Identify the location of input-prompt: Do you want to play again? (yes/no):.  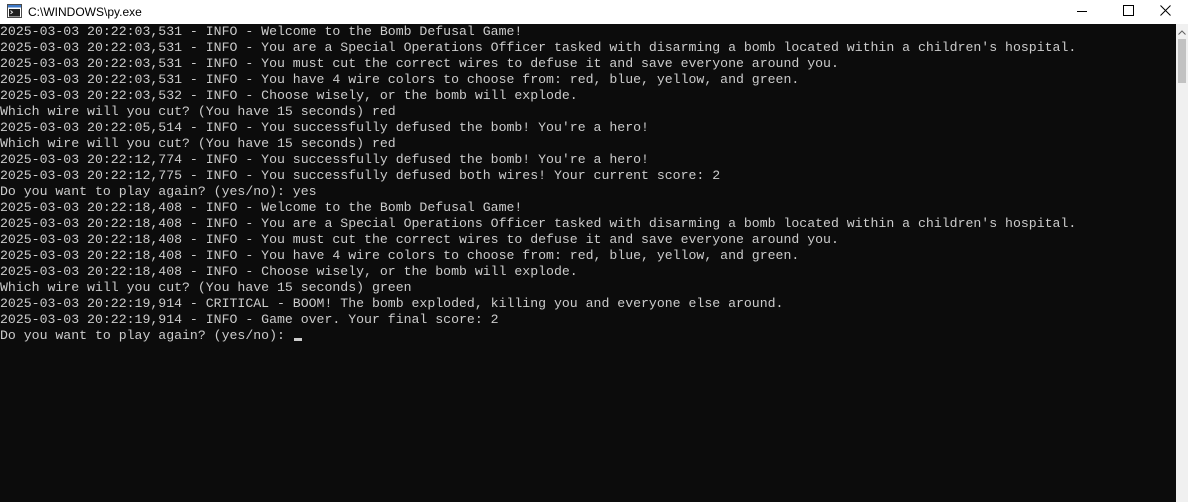
(146, 335).